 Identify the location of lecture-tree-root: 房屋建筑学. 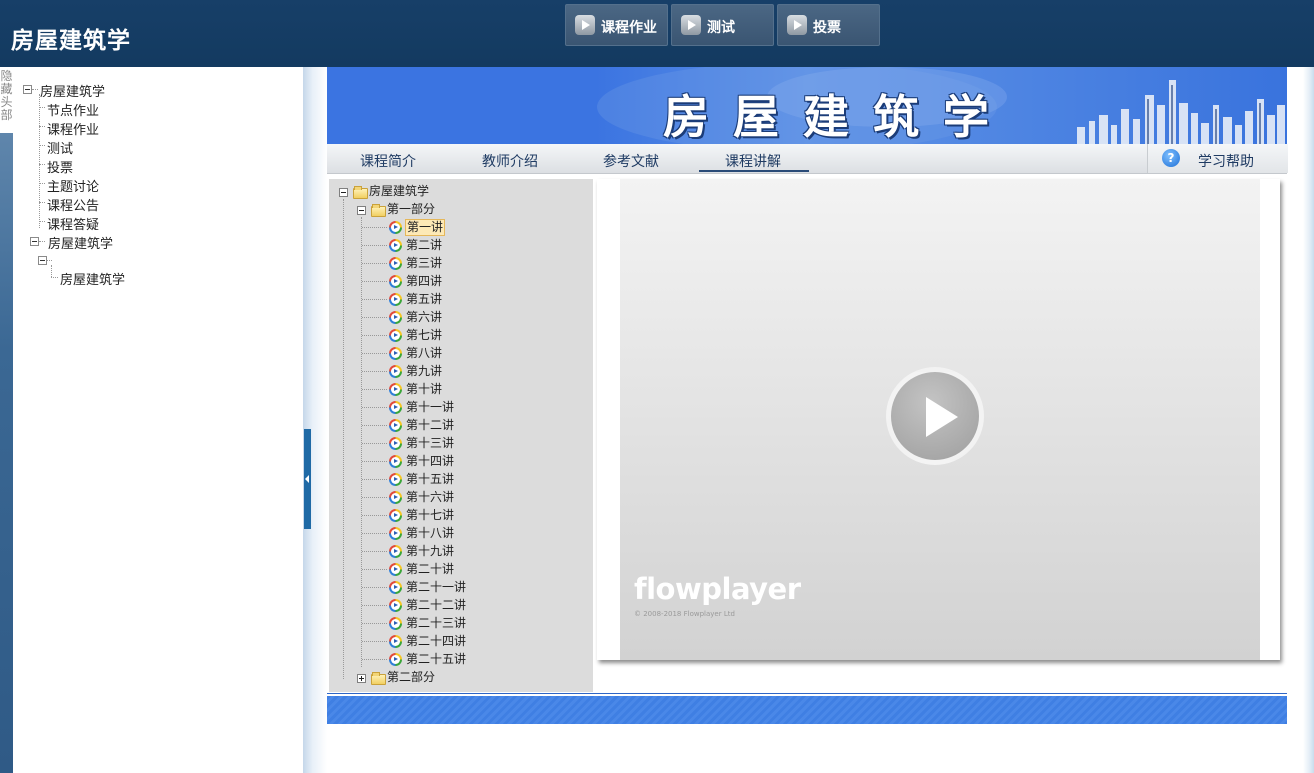
(399, 191).